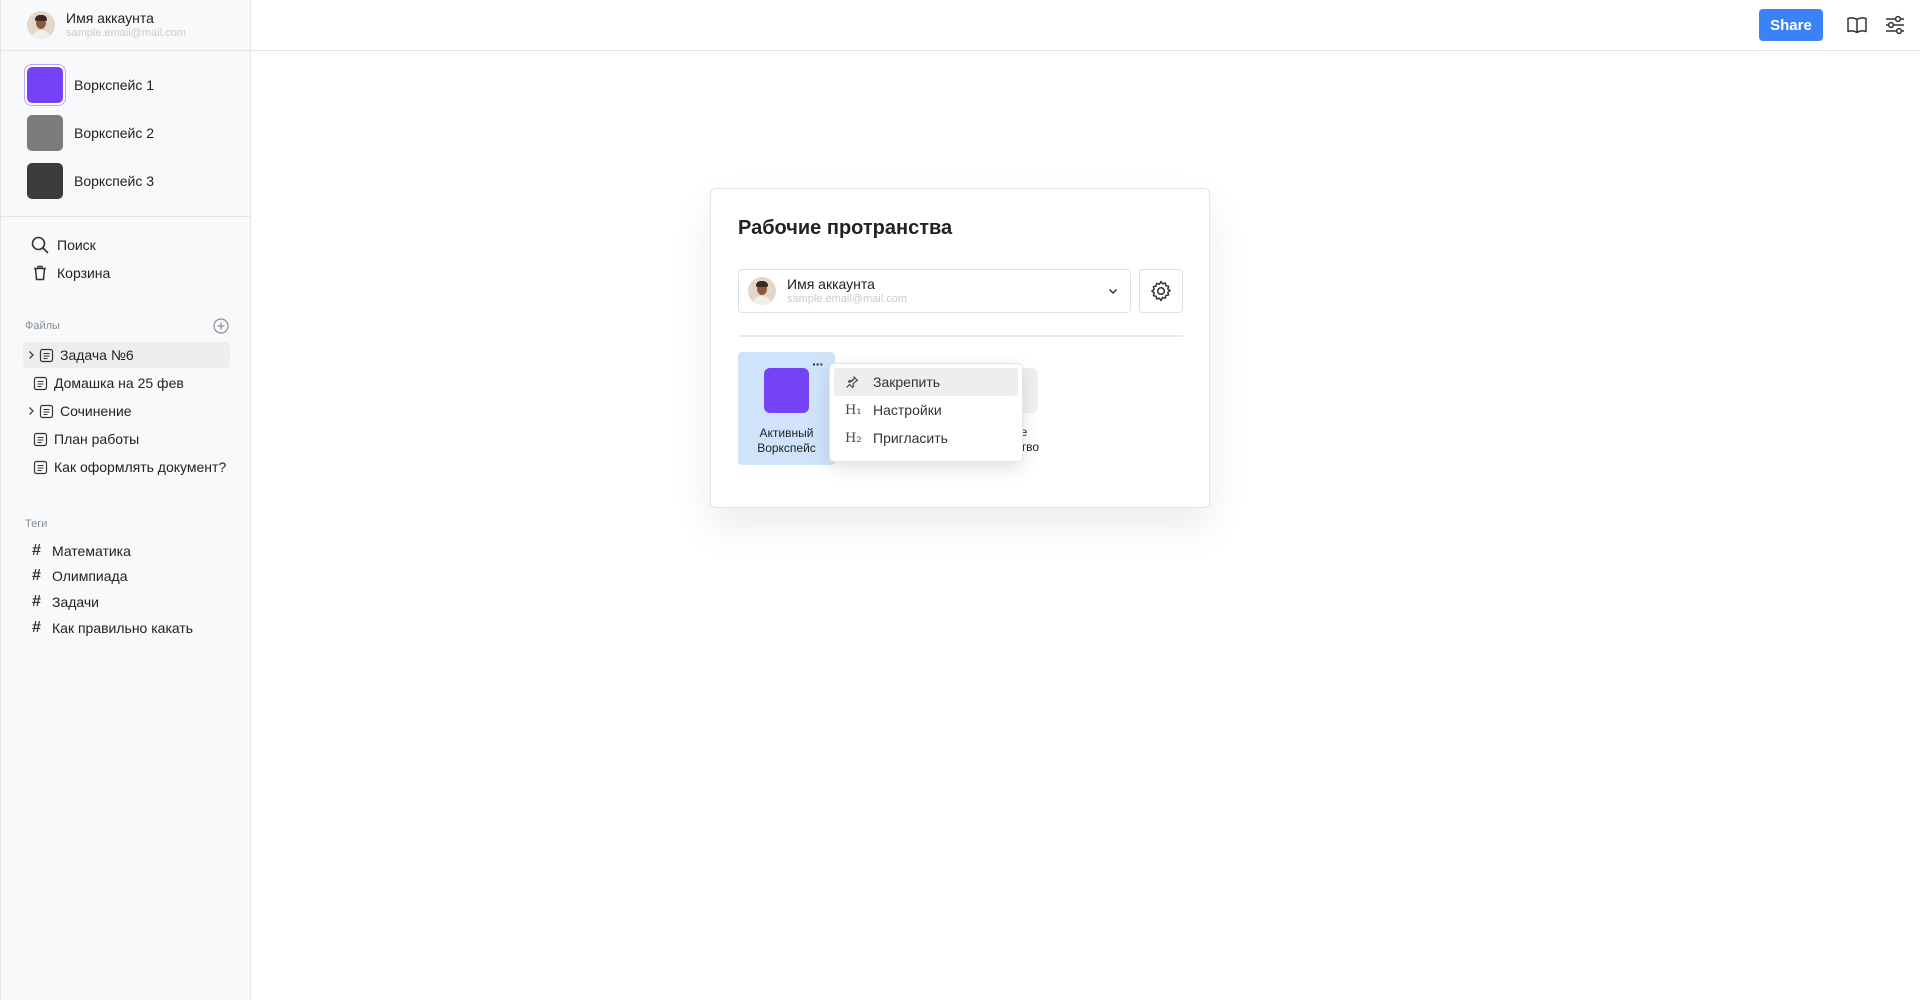  I want to click on file-item: План работы, so click(86, 439).